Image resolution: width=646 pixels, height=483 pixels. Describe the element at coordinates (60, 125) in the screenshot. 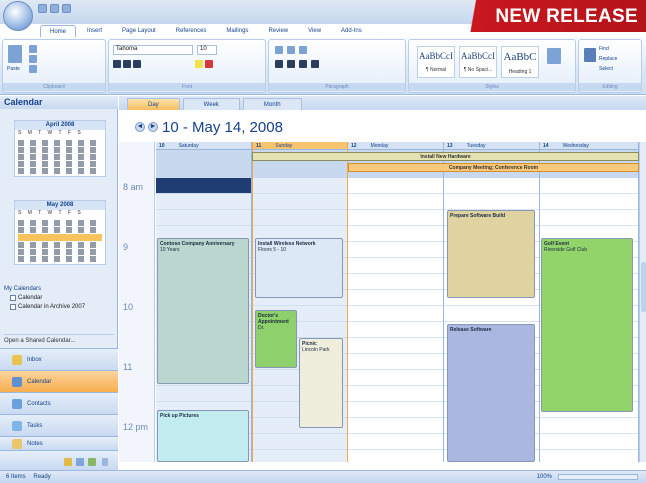

I see `mini-calendar-title: April 2008` at that location.